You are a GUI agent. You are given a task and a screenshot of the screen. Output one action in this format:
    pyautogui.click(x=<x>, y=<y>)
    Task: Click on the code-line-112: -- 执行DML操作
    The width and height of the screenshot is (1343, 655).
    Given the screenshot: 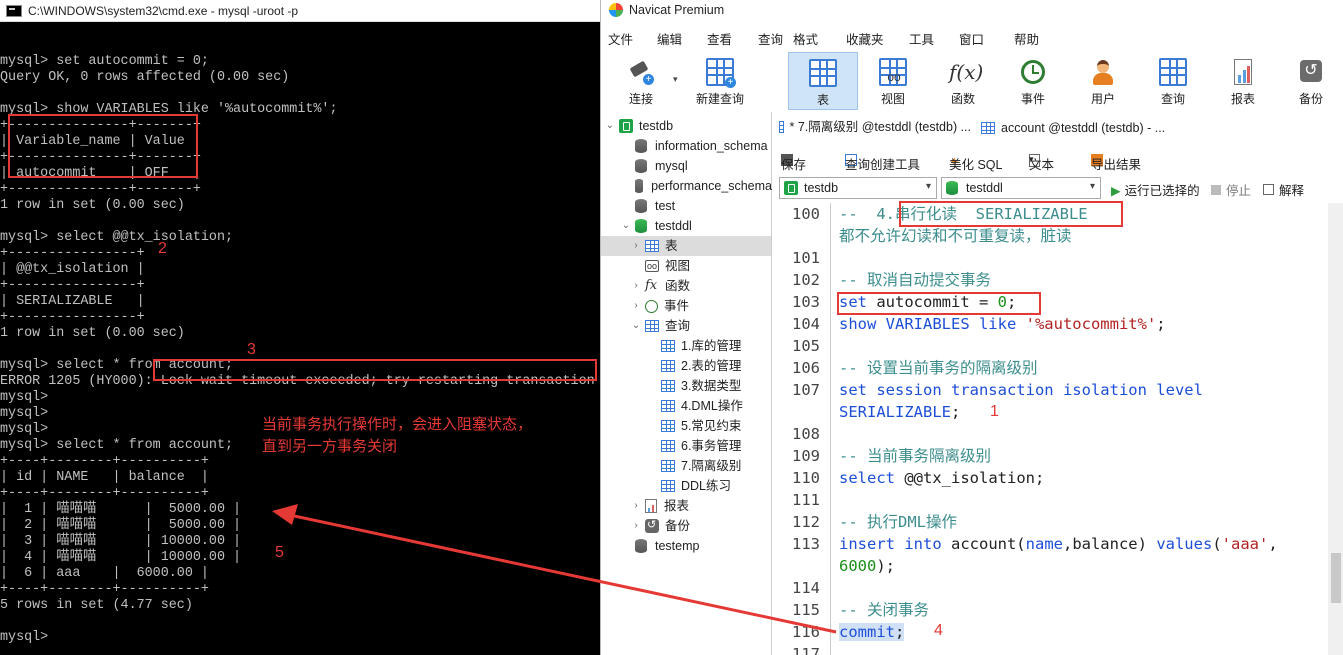 What is the action you would take?
    pyautogui.click(x=898, y=522)
    